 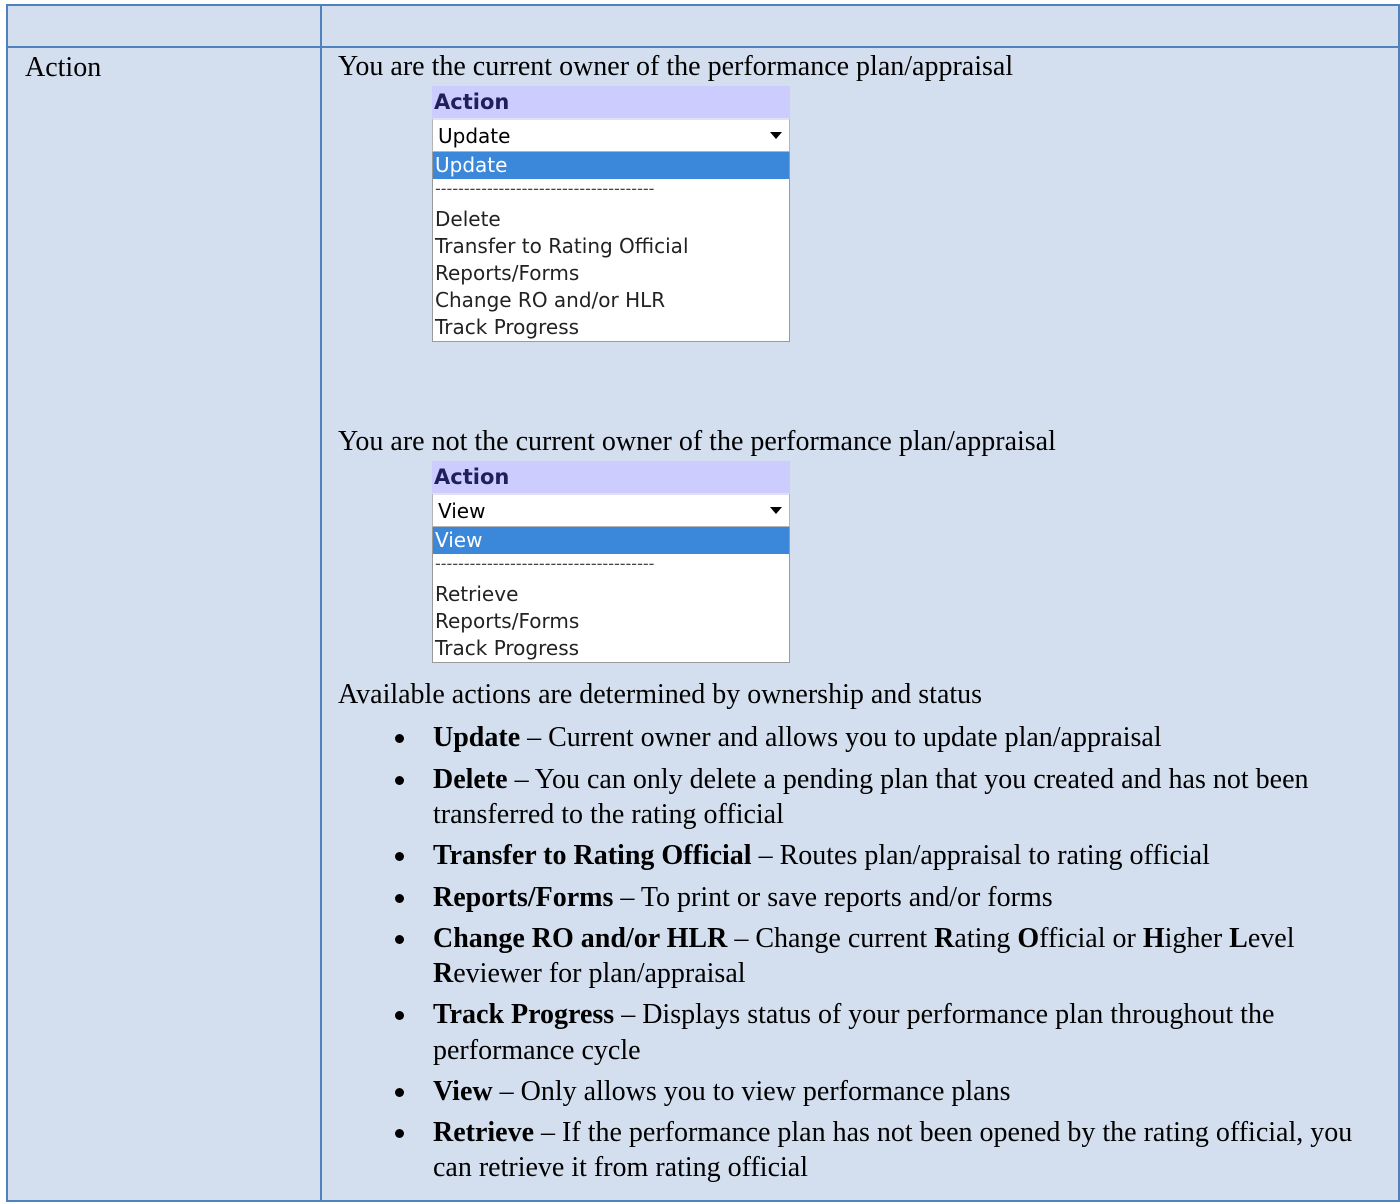 I want to click on action-description-part: L, so click(x=1238, y=938).